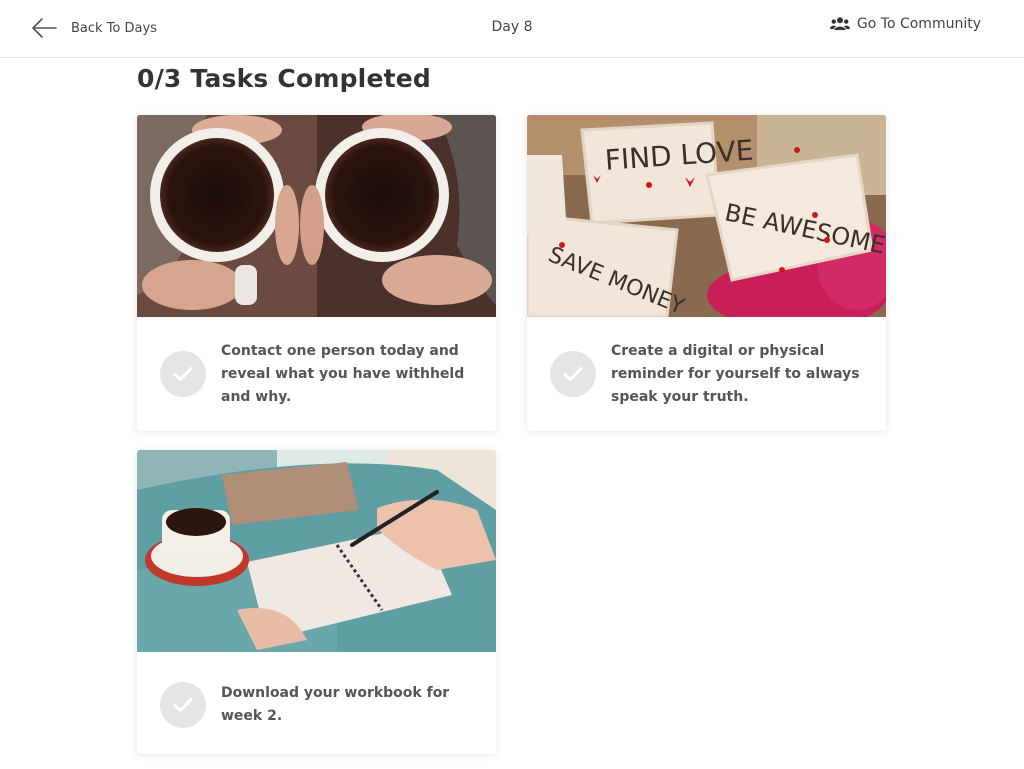 Image resolution: width=1024 pixels, height=769 pixels. I want to click on go-to-community-button: Go To Community, so click(905, 24).